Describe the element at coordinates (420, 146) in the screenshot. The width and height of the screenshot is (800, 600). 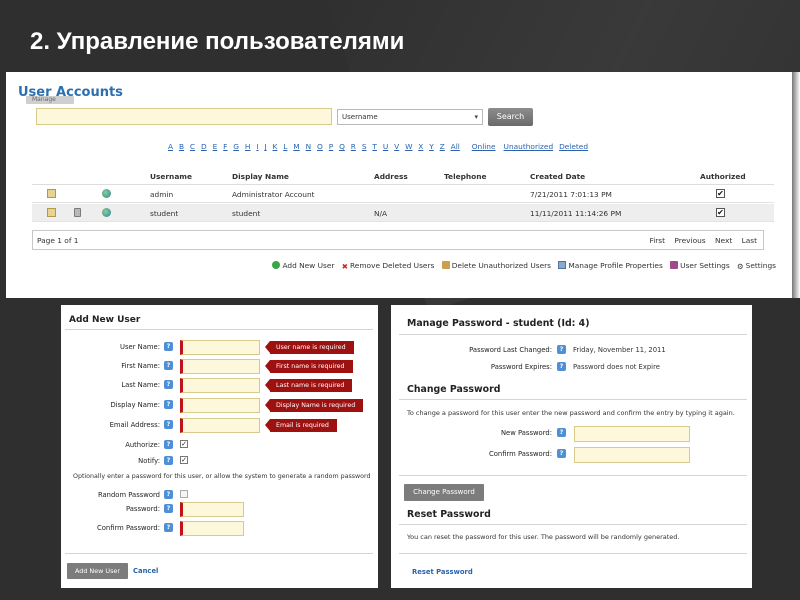
I see `letter-link: X` at that location.